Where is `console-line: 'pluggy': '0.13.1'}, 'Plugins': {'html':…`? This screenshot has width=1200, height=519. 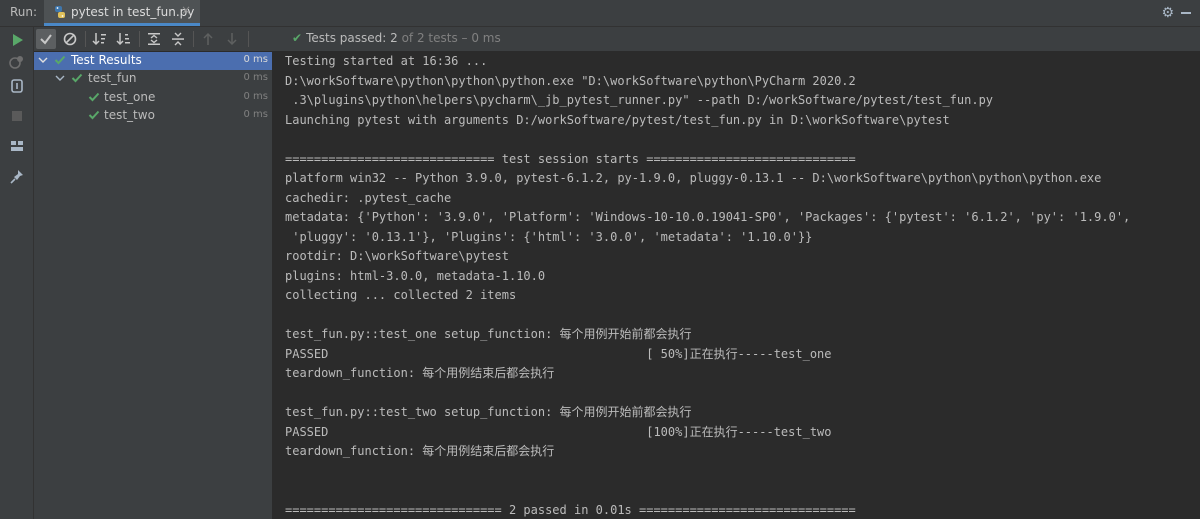 console-line: 'pluggy': '0.13.1'}, 'Plugins': {'html':… is located at coordinates (549, 236).